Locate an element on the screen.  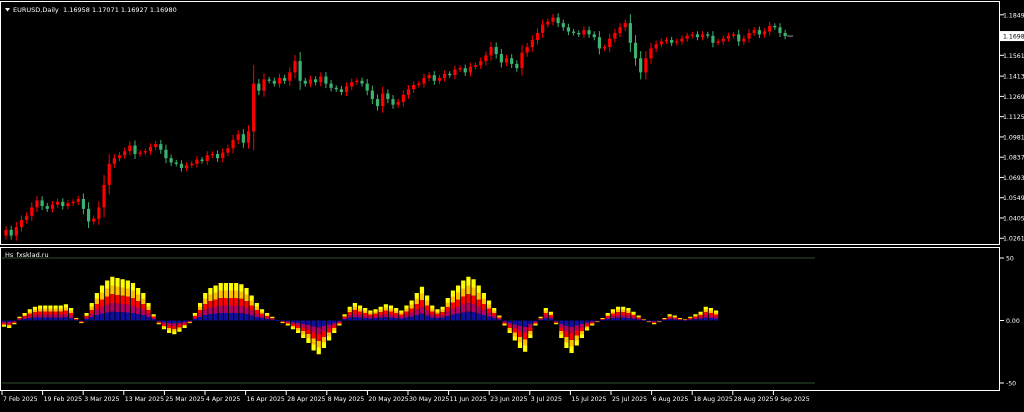
time-tick-label: 20 May 2025 is located at coordinates (388, 399).